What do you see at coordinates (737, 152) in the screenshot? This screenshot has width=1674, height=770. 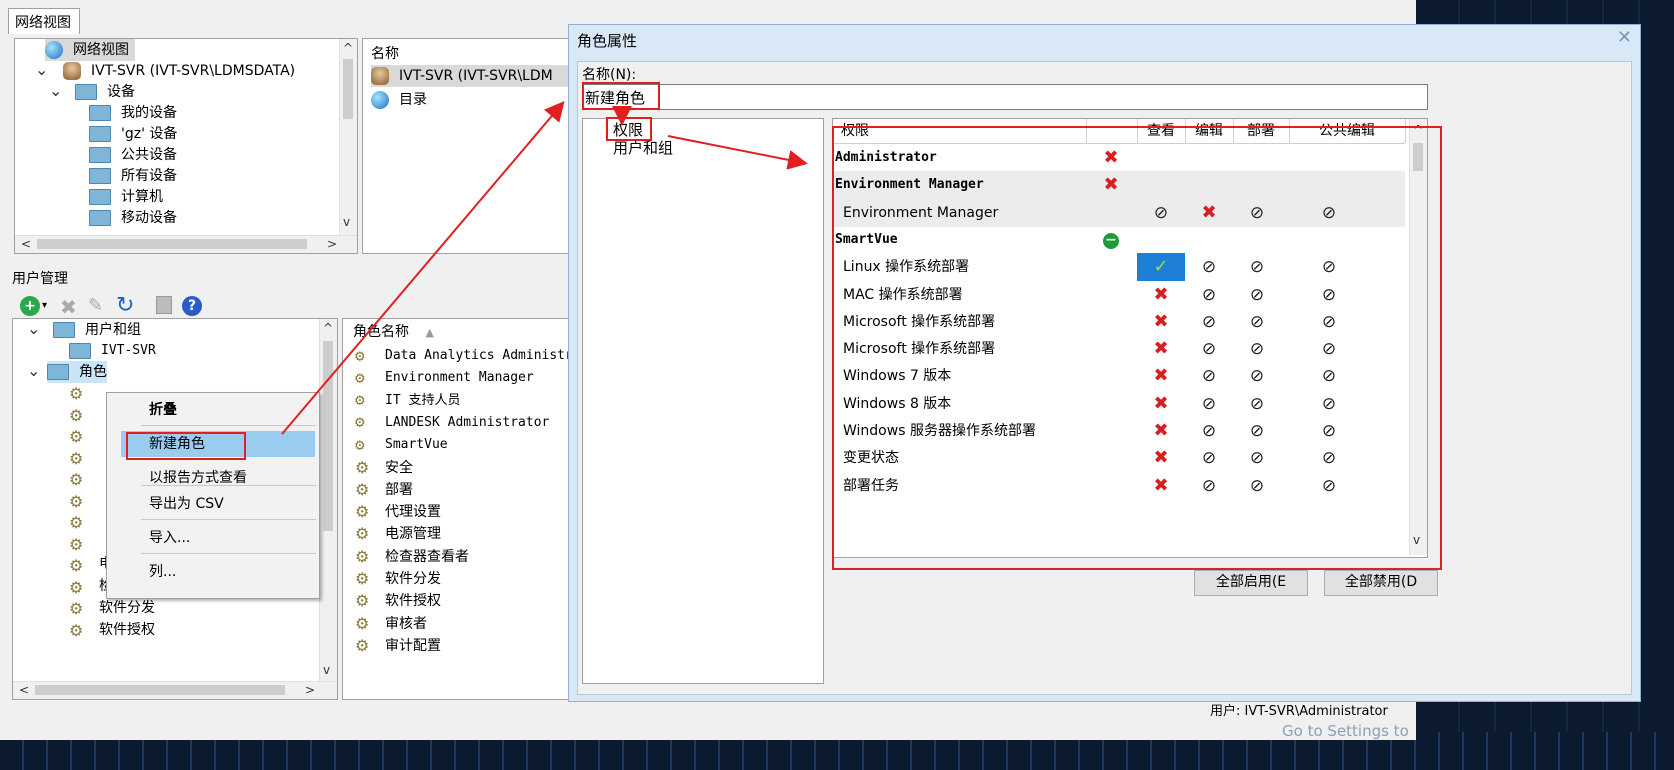 I see `arrow-permissions-to-grid` at bounding box center [737, 152].